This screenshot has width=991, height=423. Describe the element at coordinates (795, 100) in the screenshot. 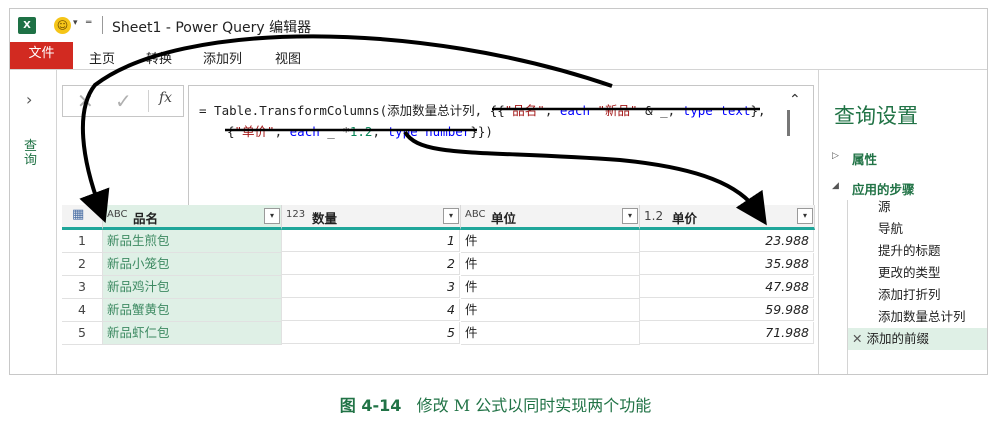

I see `collapse-formula-chevron-icon: ⌃` at that location.